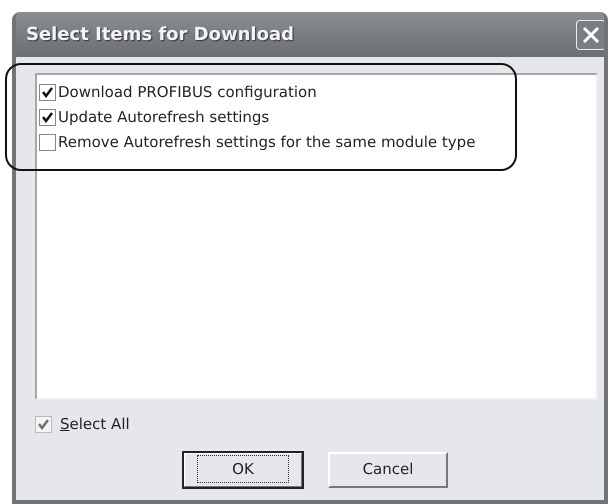 The height and width of the screenshot is (504, 608). I want to click on select-all-label: Select All, so click(95, 424).